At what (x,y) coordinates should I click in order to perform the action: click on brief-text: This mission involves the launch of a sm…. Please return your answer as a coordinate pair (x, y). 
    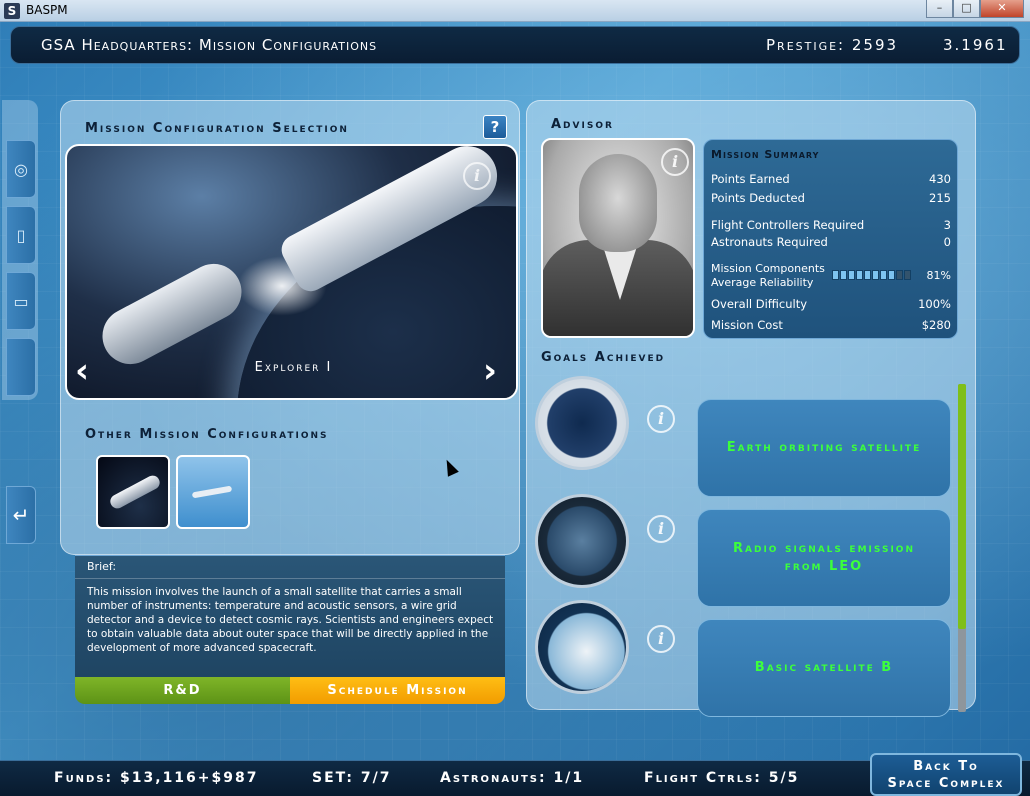
    Looking at the image, I should click on (290, 620).